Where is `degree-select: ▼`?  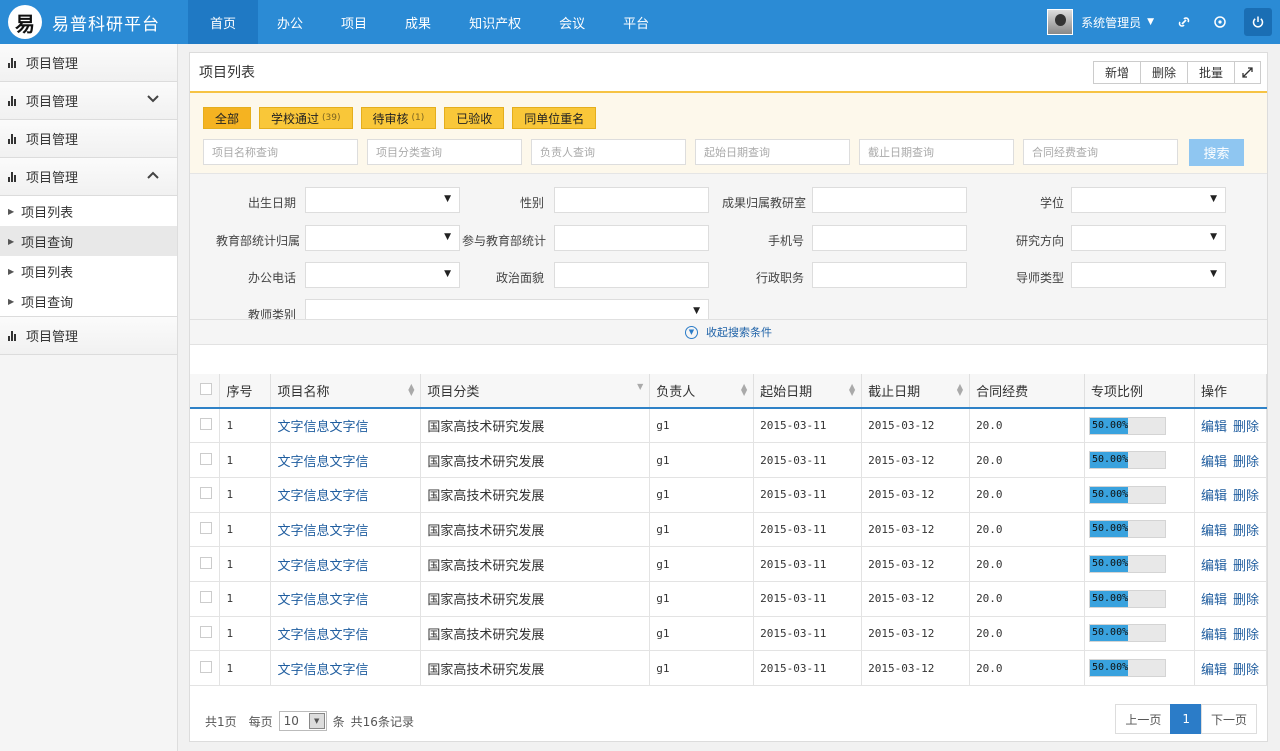 degree-select: ▼ is located at coordinates (1148, 200).